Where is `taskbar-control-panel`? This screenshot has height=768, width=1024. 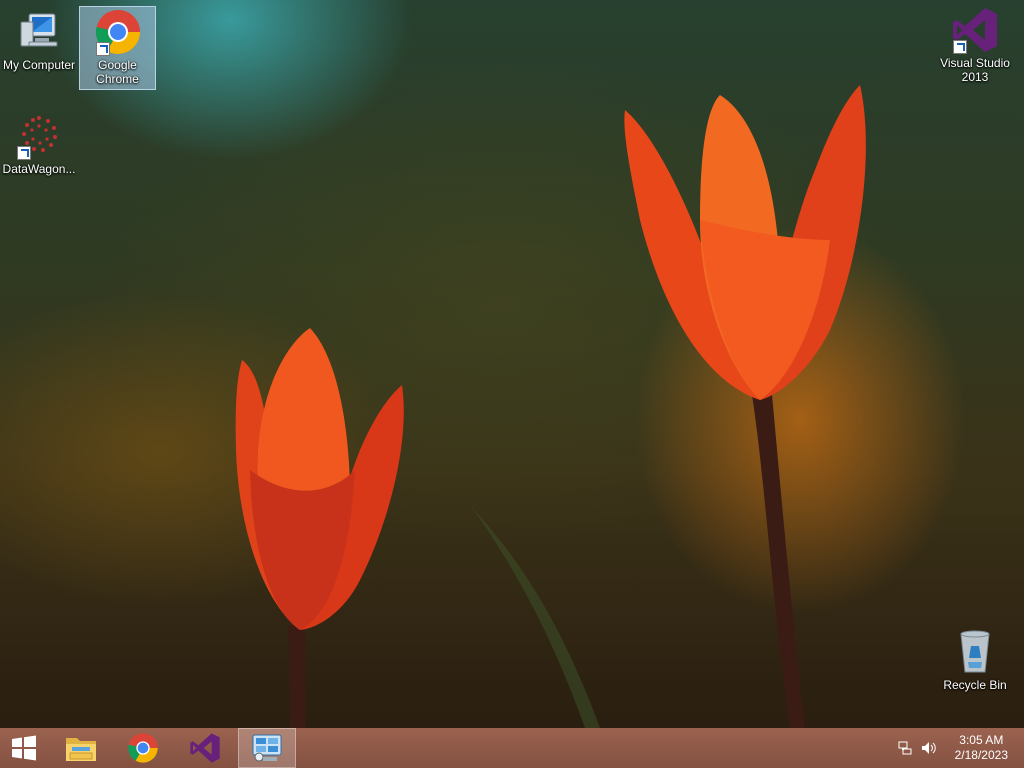 taskbar-control-panel is located at coordinates (267, 748).